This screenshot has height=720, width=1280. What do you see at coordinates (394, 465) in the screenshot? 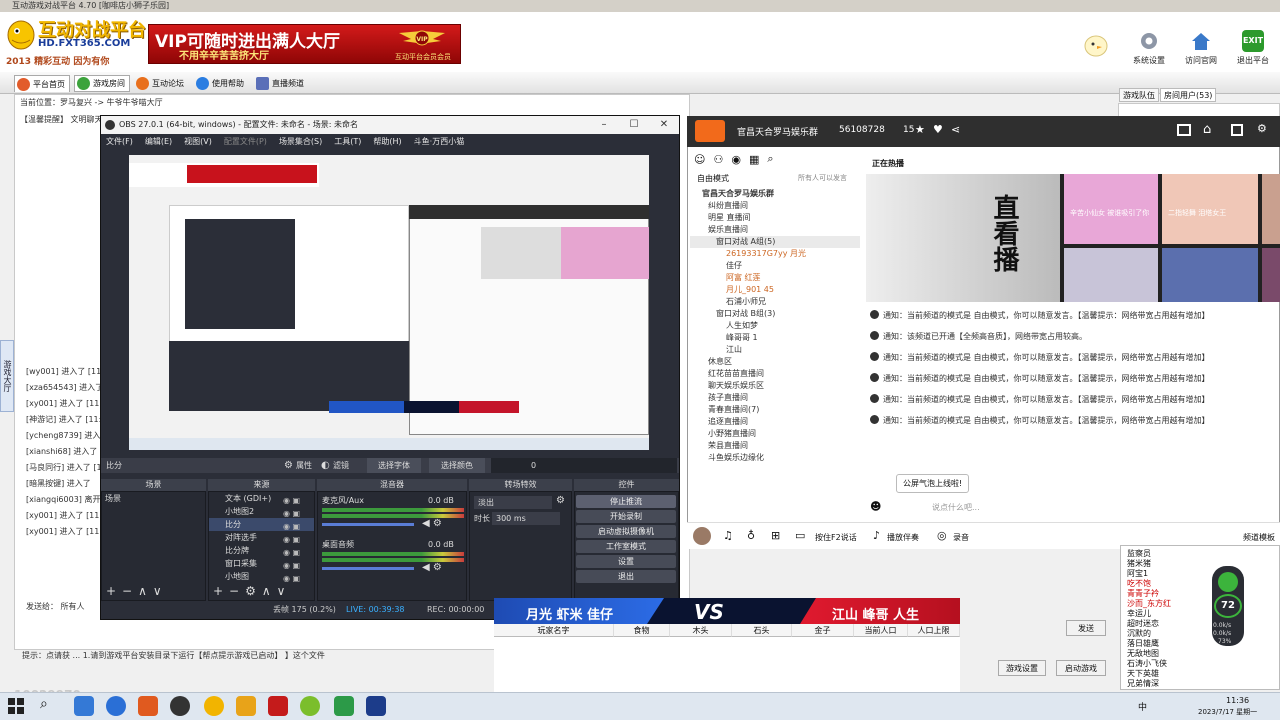
I see `select-font-button: 选择字体` at bounding box center [394, 465].